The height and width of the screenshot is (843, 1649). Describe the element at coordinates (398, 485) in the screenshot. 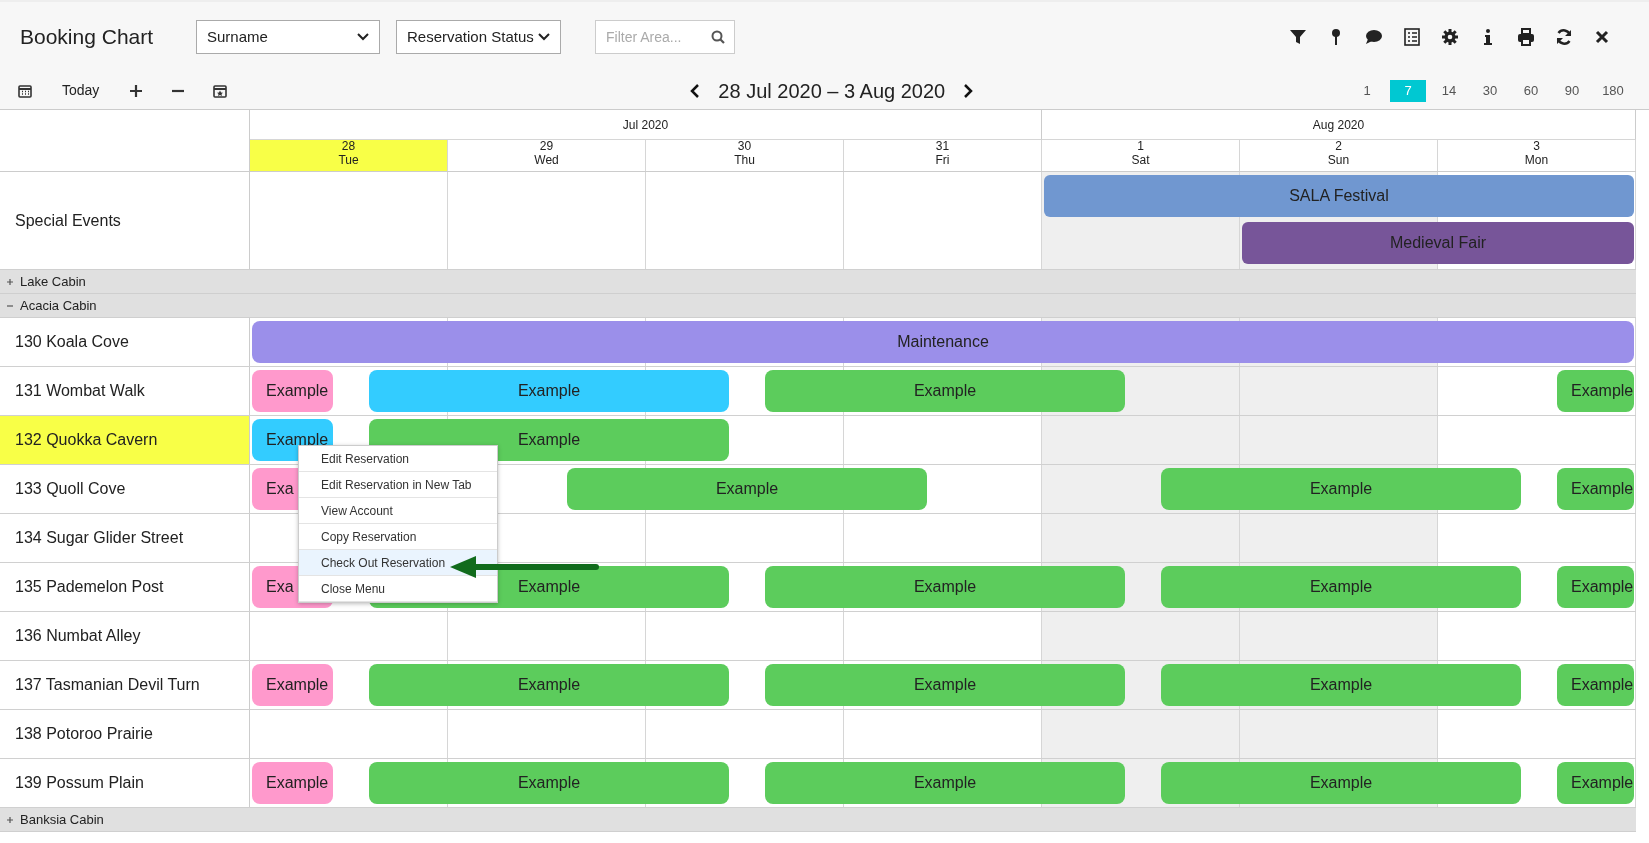

I see `menu-item: Edit Reservation in New Tab` at that location.